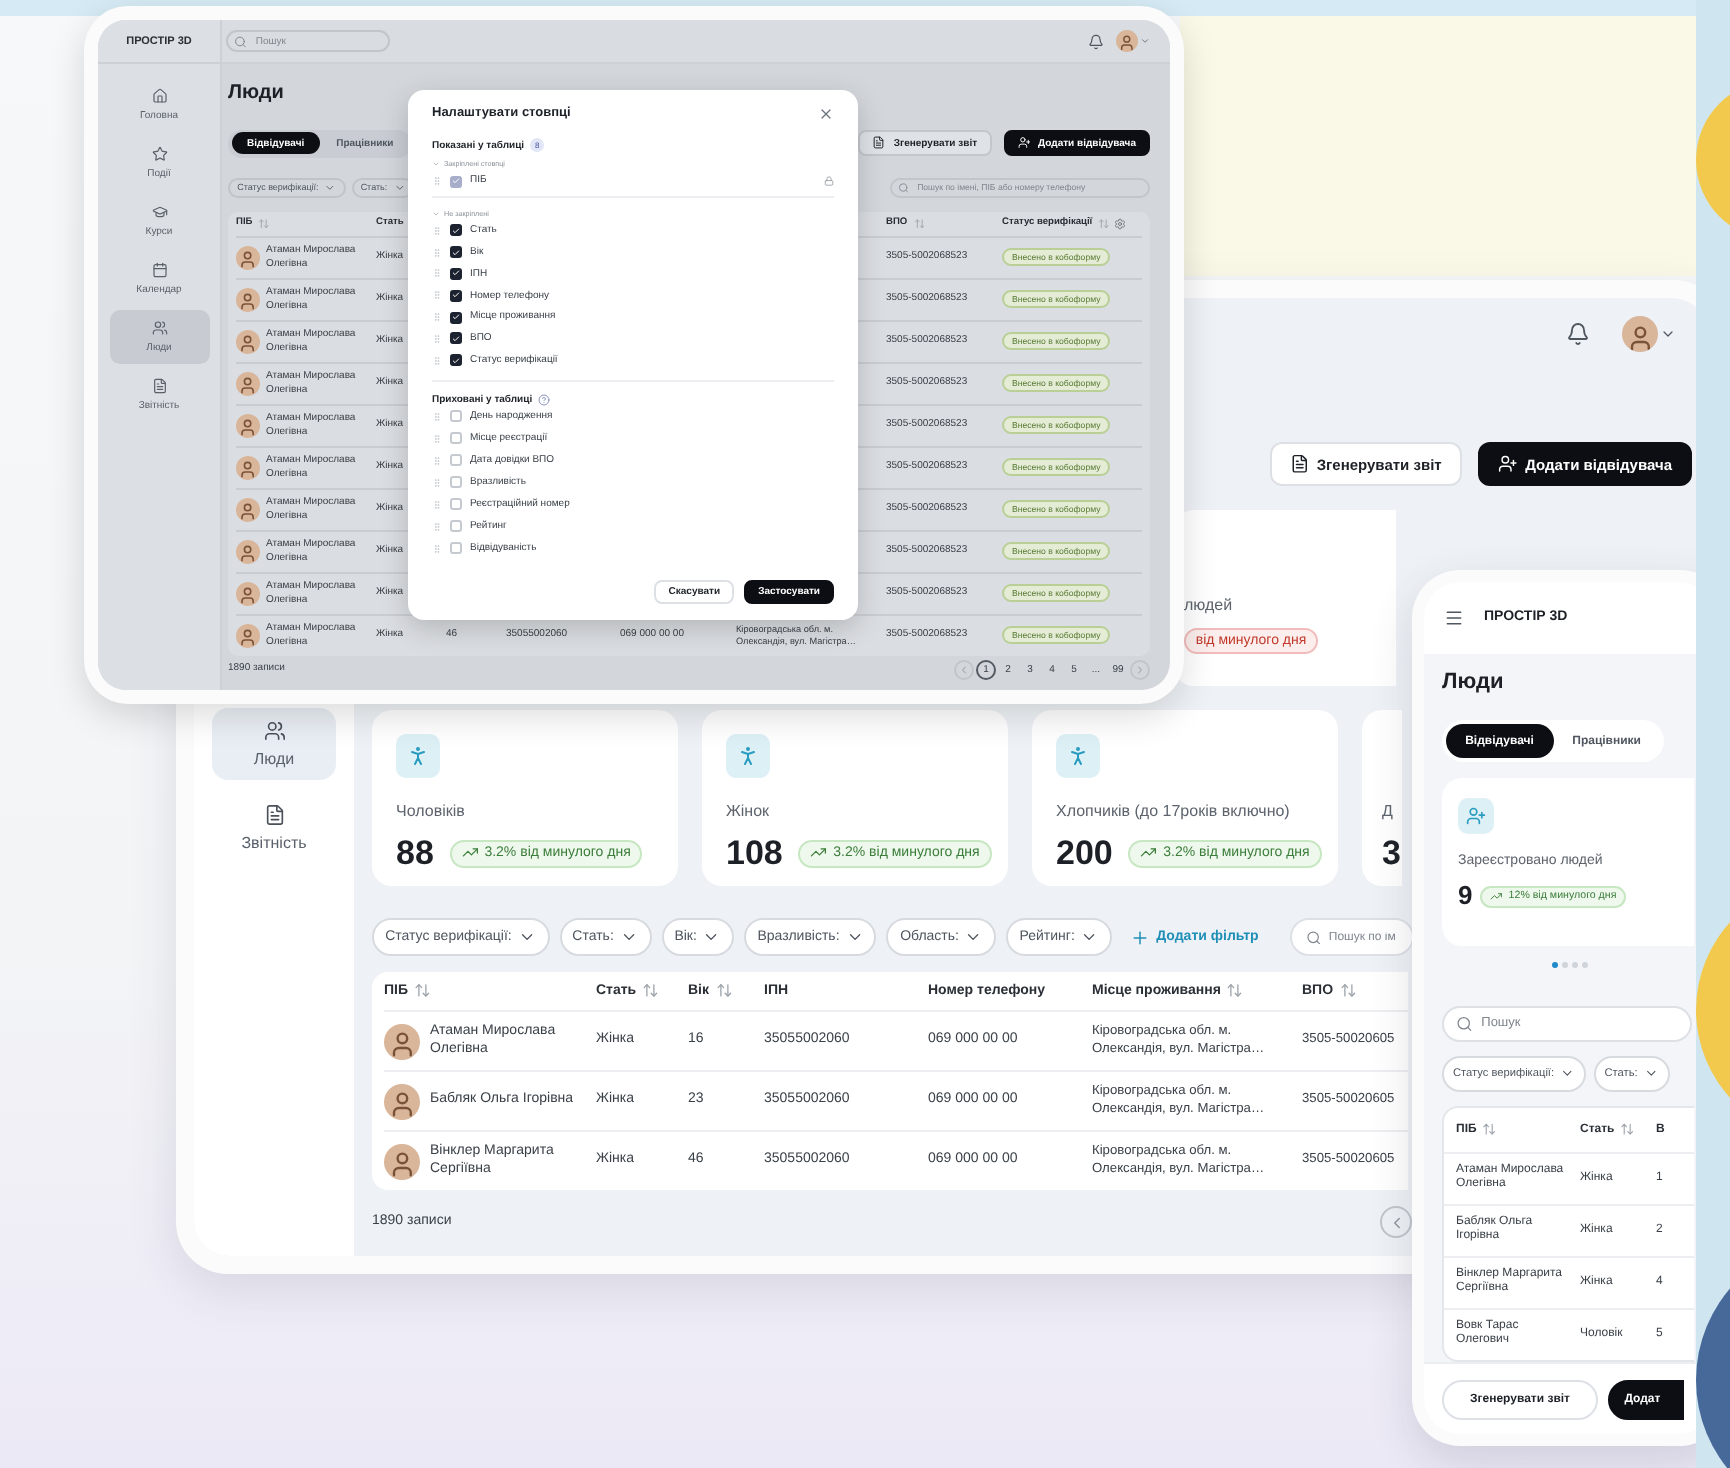  I want to click on star-icon, so click(159, 154).